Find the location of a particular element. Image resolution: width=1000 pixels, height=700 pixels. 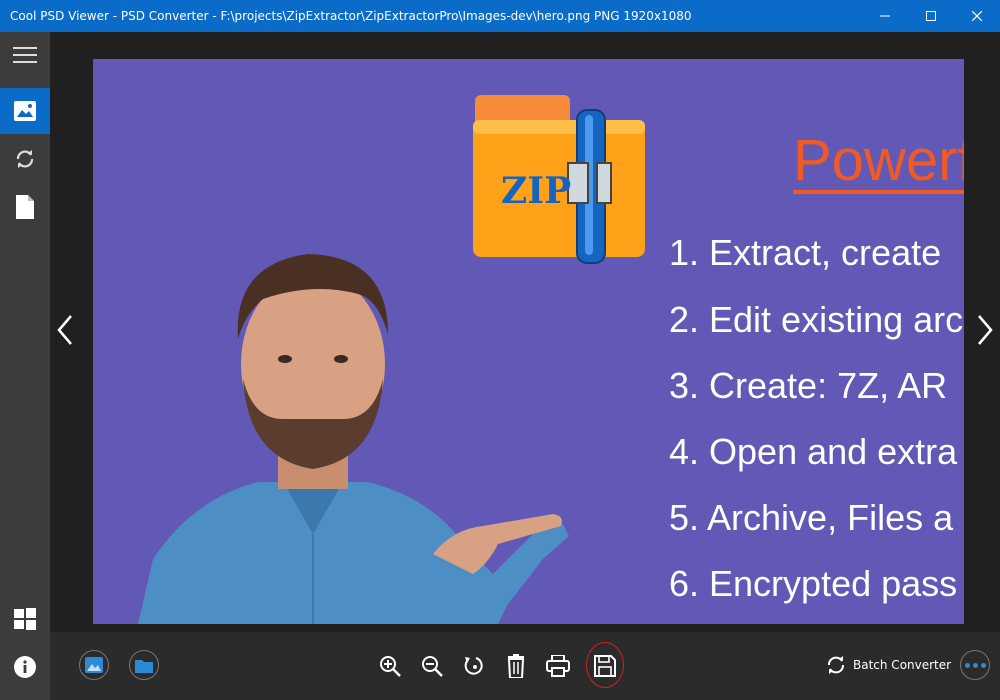

previous-image-button is located at coordinates (65, 330).